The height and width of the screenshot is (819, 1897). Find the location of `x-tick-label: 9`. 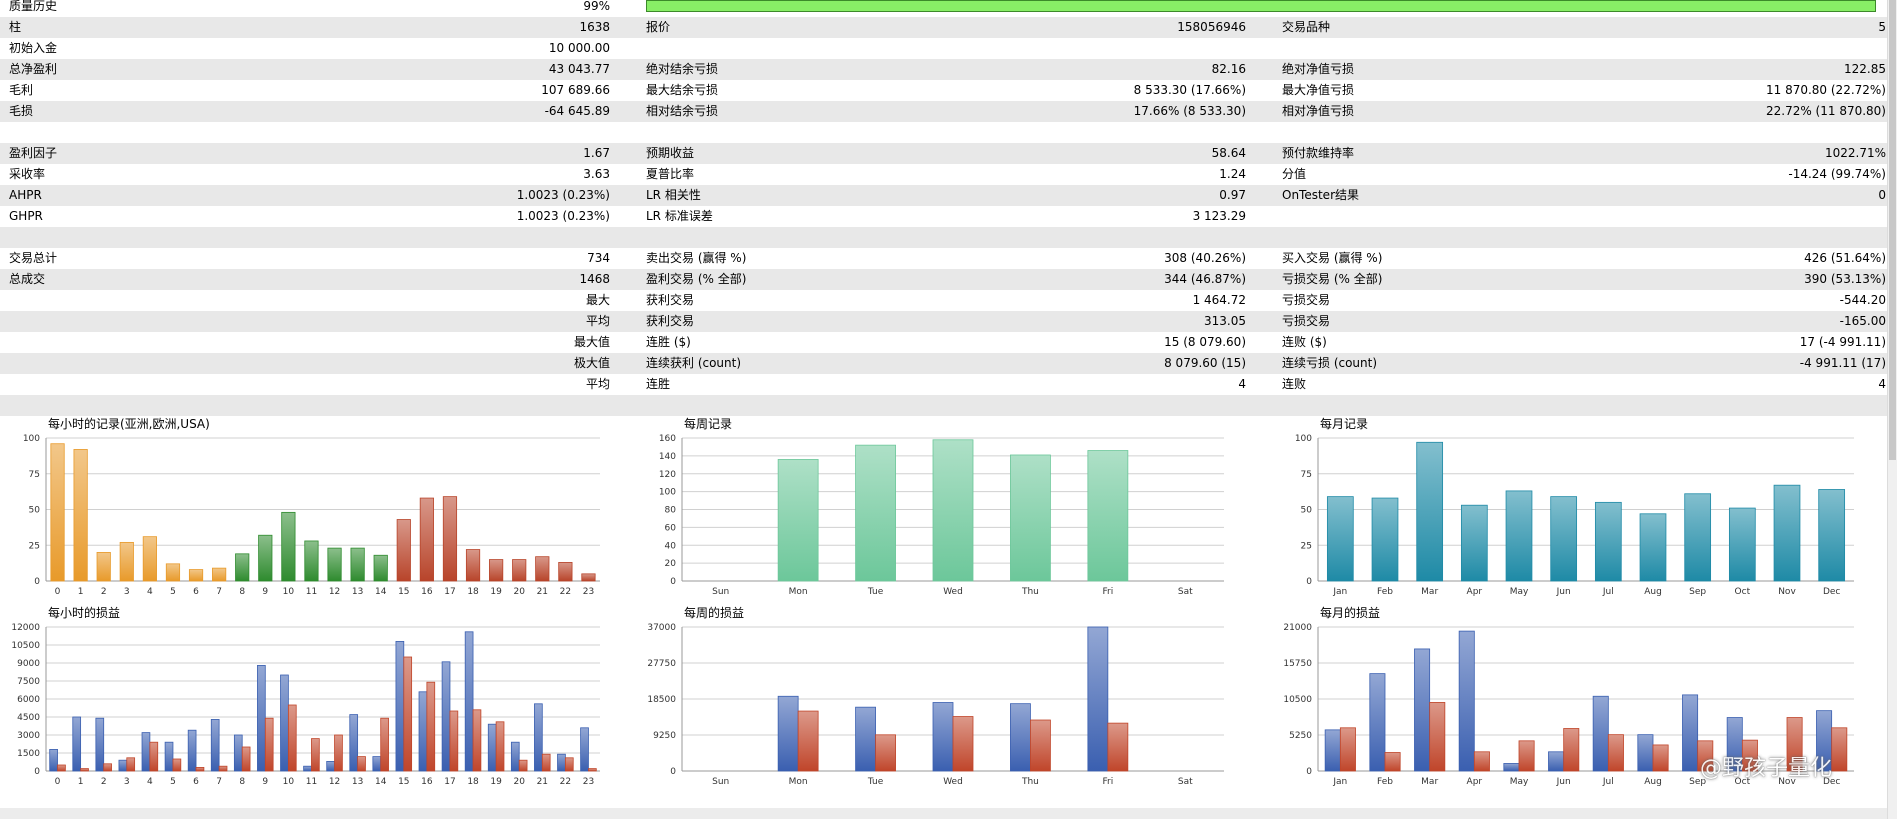

x-tick-label: 9 is located at coordinates (265, 592).